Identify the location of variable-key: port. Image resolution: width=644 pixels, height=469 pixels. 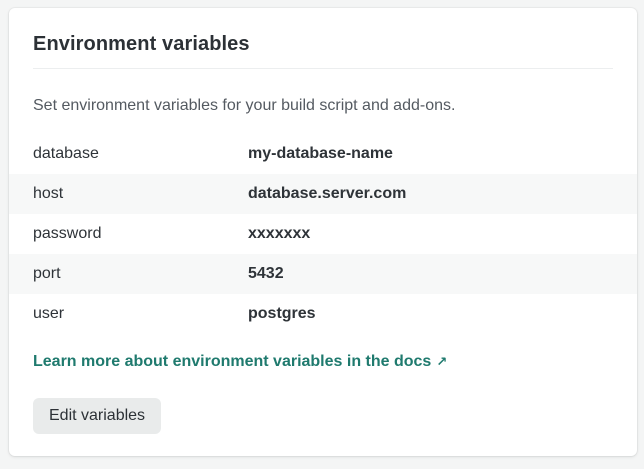
(47, 273).